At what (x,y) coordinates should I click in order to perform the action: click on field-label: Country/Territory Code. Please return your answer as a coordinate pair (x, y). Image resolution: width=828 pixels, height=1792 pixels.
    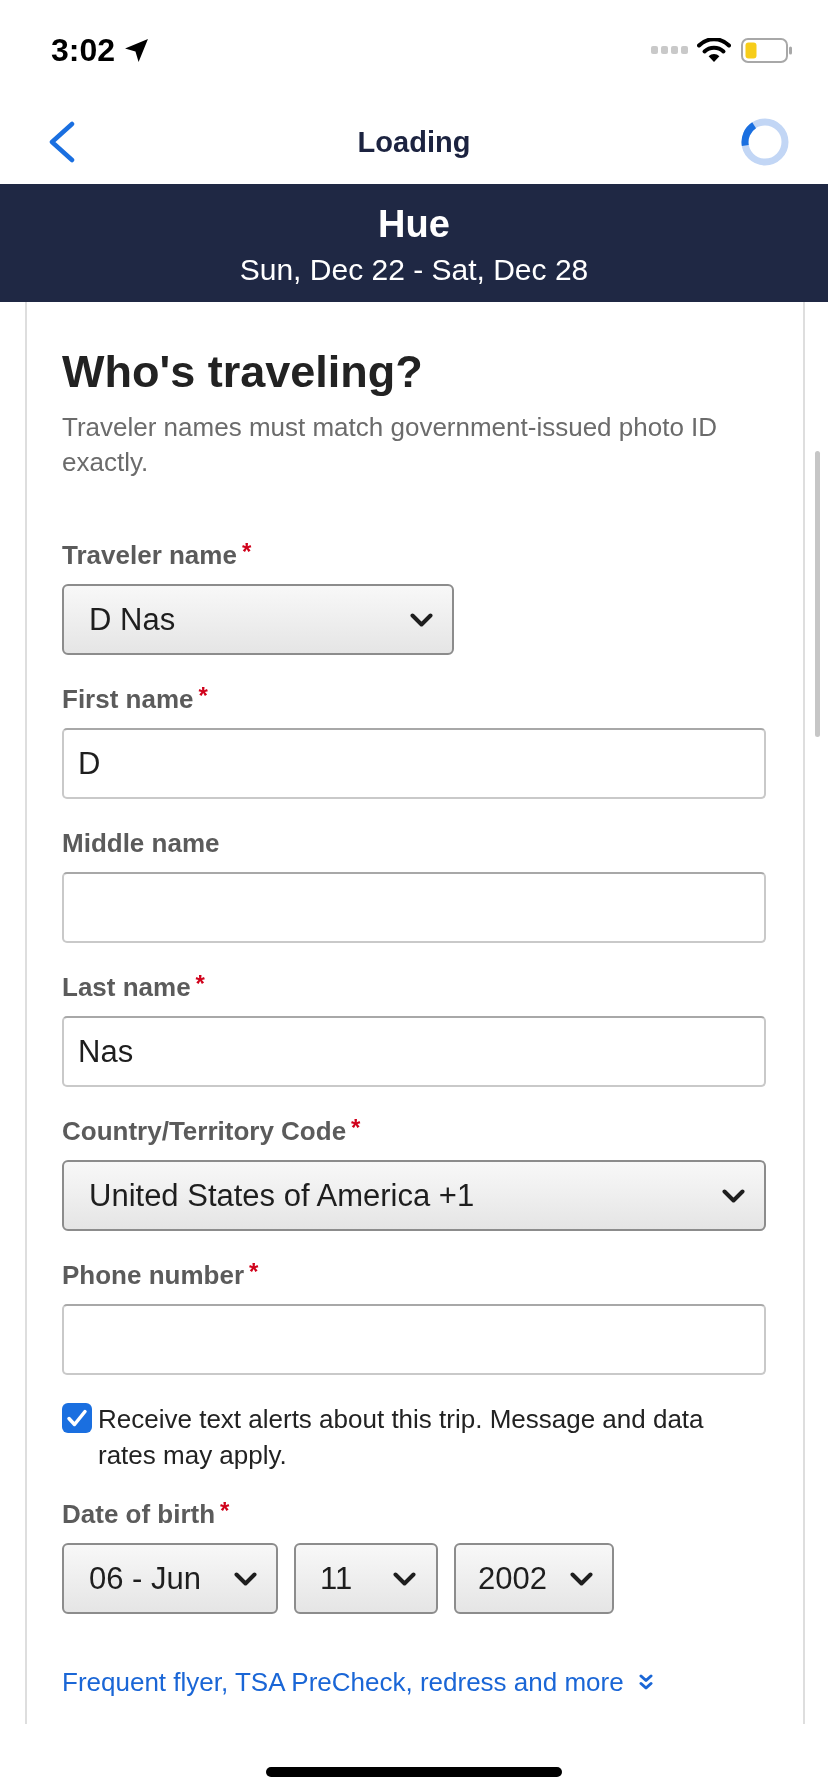
    Looking at the image, I should click on (204, 1131).